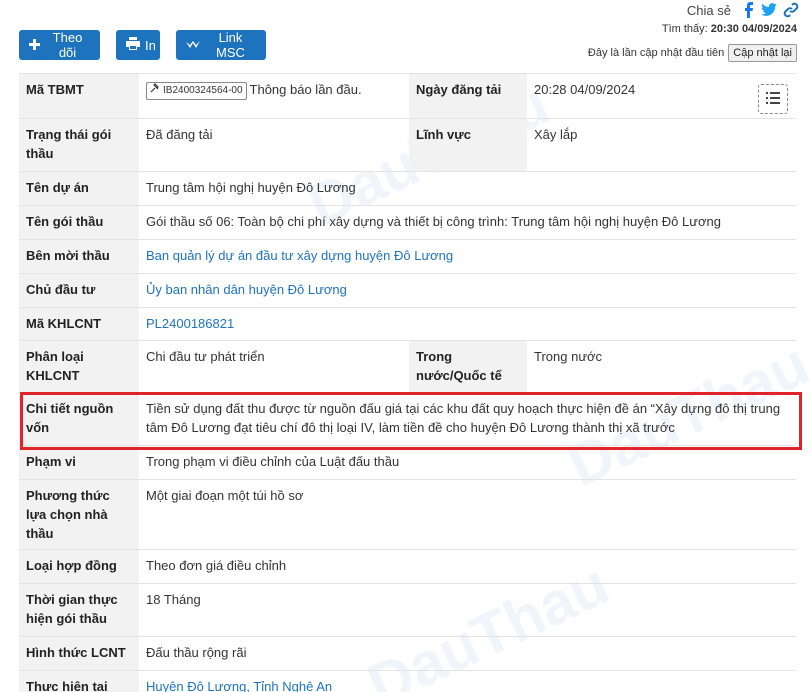  Describe the element at coordinates (769, 10) in the screenshot. I see `twitter-icon` at that location.